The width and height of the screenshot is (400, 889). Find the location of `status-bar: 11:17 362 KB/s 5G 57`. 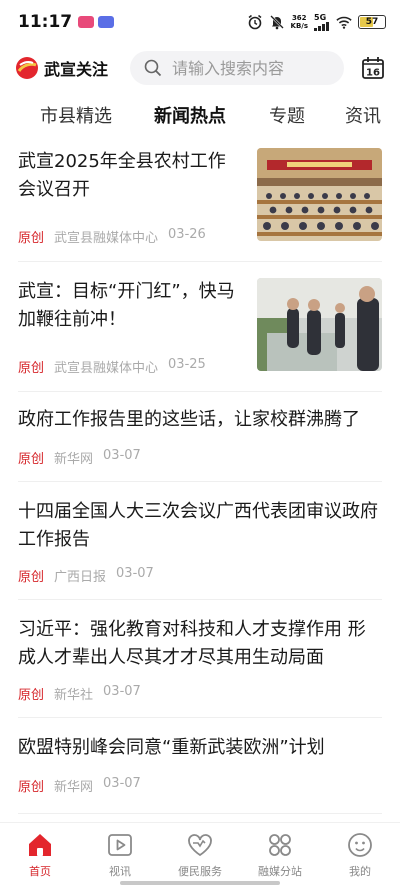

status-bar: 11:17 362 KB/s 5G 57 is located at coordinates (200, 22).